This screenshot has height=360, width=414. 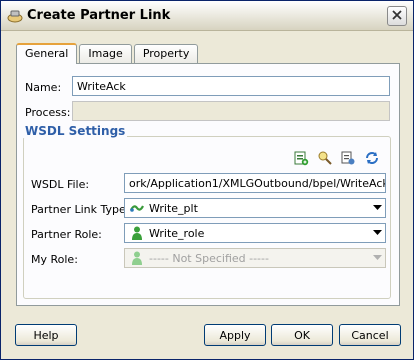 I want to click on name-field: WriteAck, so click(x=231, y=86).